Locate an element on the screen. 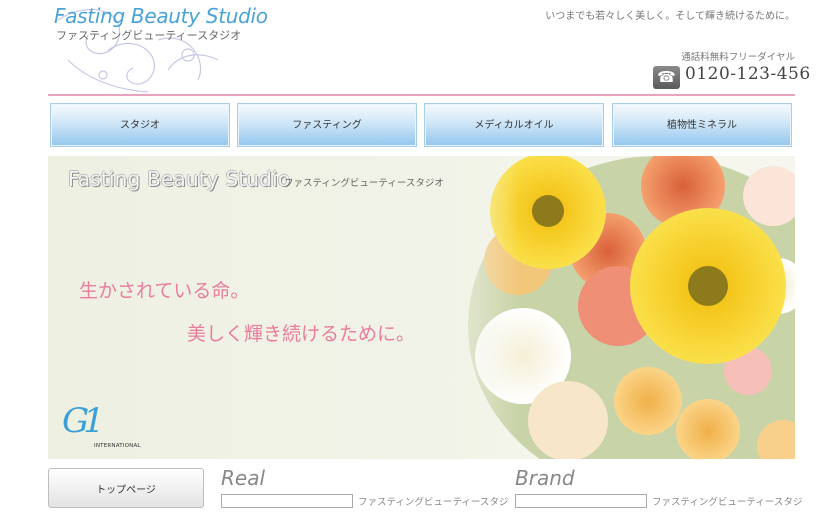  nav-item-plant-minerals: 植物性ミネラル is located at coordinates (702, 125).